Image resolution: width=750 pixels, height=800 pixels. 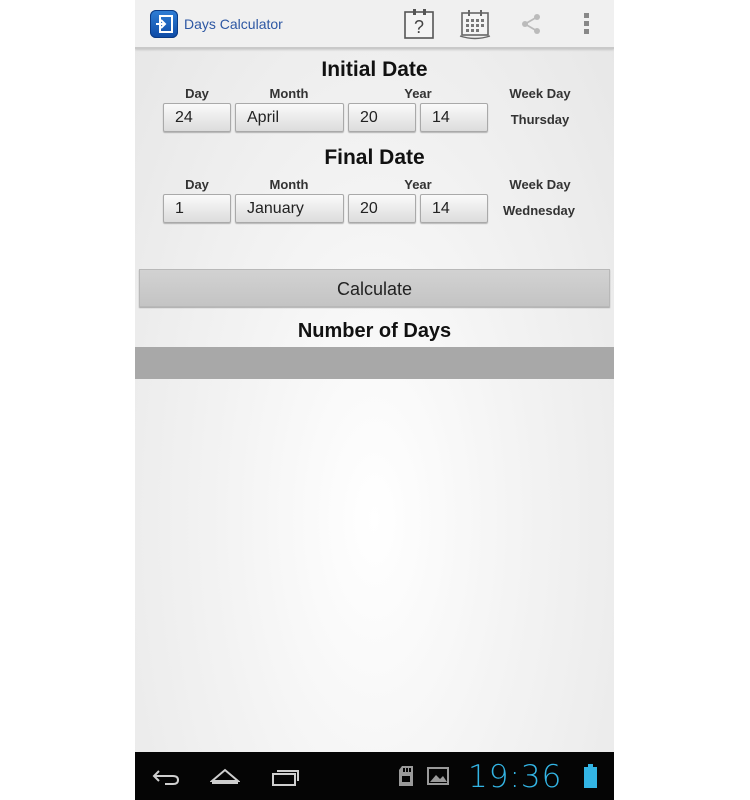 I want to click on initial-weekday-label: Week Day, so click(x=540, y=93).